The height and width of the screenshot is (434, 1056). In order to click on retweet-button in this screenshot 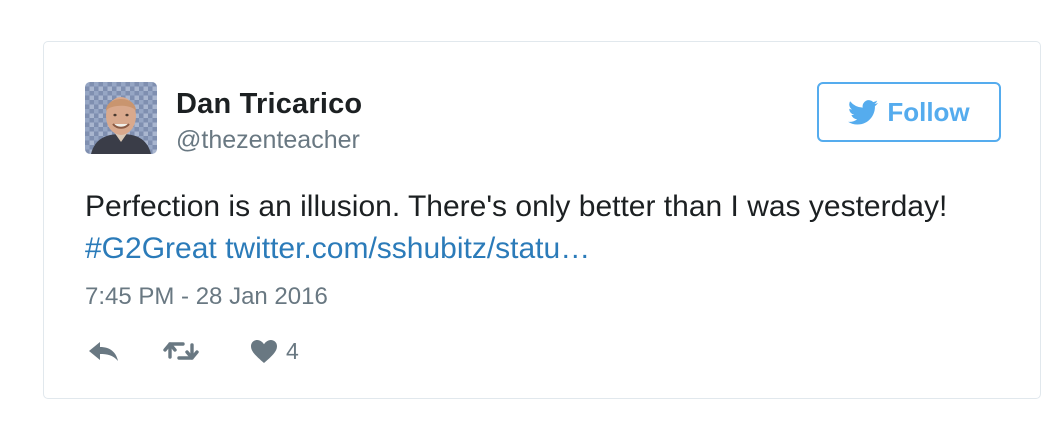, I will do `click(181, 351)`.